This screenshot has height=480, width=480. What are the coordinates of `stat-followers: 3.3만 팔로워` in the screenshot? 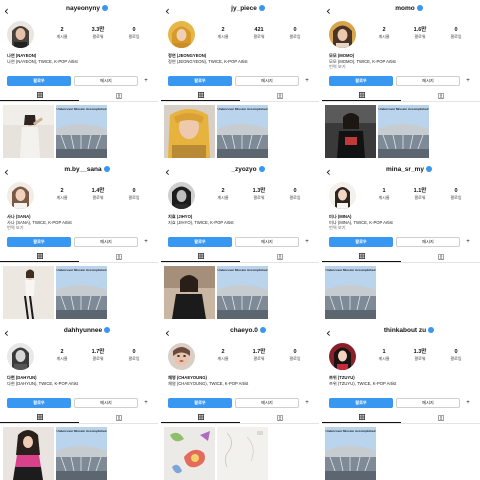 It's located at (98, 33).